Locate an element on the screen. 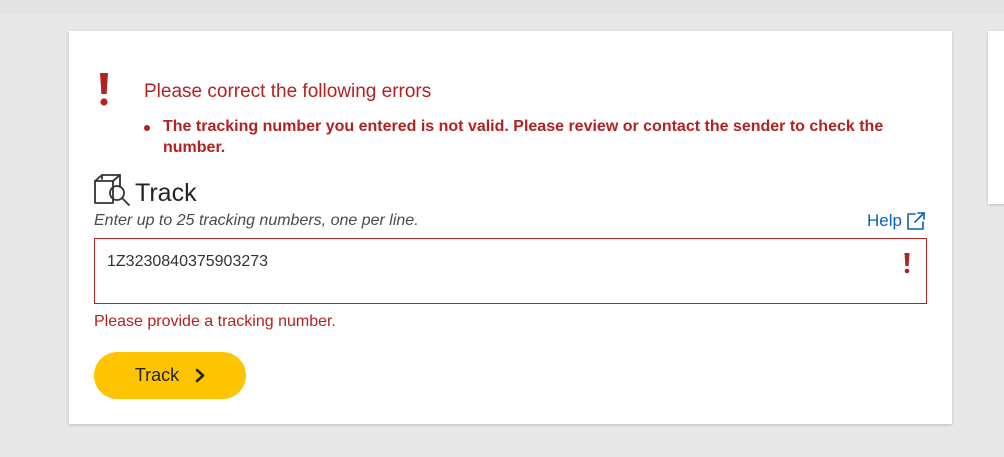  page-top-strip is located at coordinates (502, 7).